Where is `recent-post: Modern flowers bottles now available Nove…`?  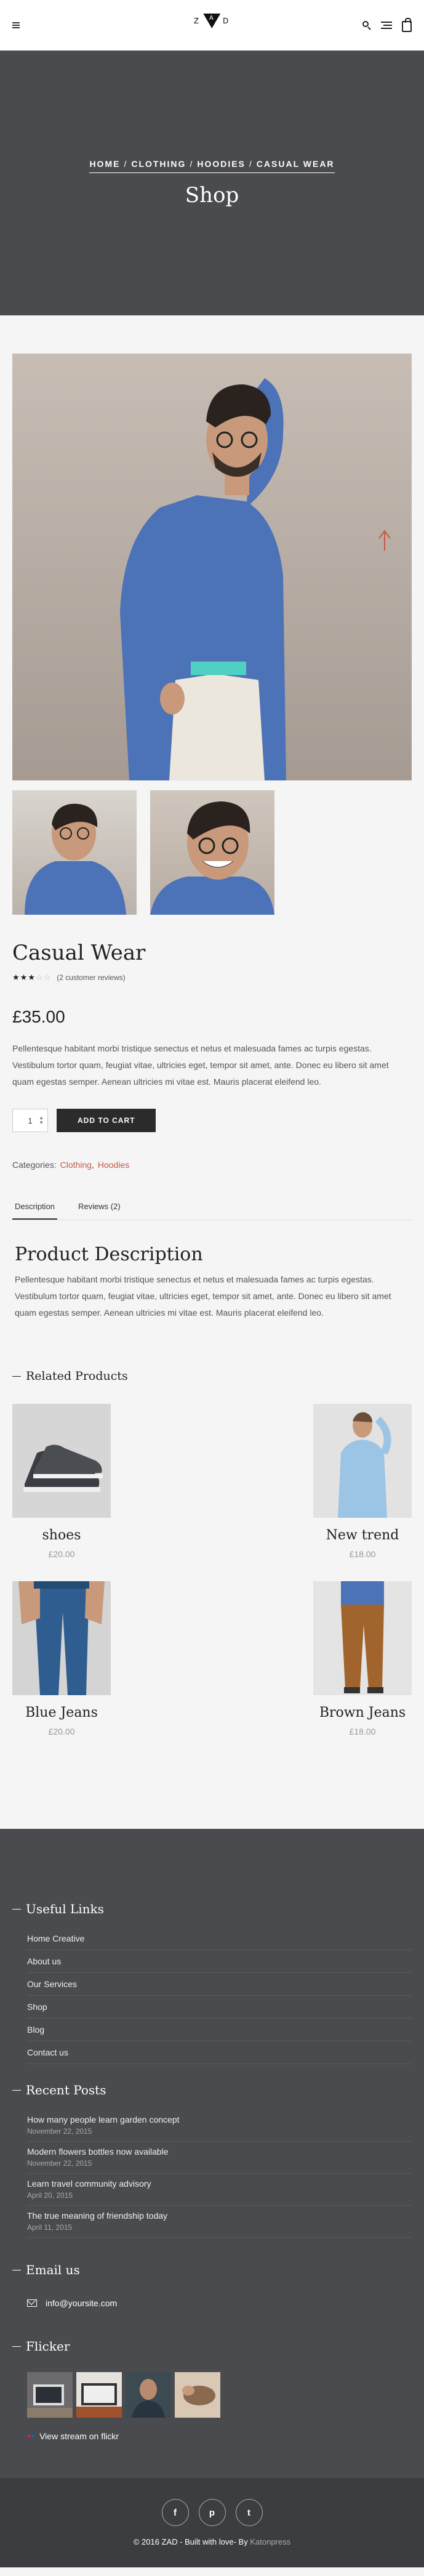
recent-post: Modern flowers bottles now available Nove… is located at coordinates (219, 2158).